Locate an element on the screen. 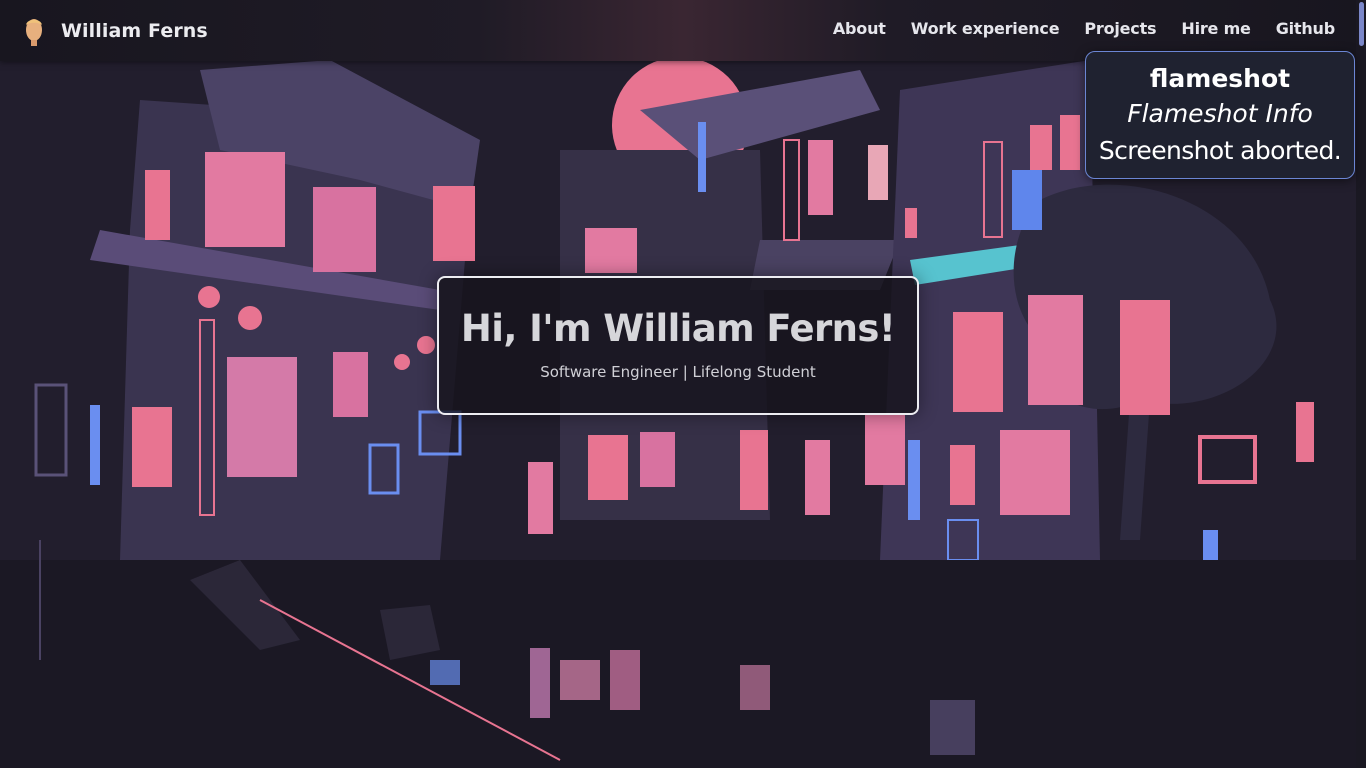 This screenshot has width=1366, height=768. scrollbar-thumb is located at coordinates (1361, 24).